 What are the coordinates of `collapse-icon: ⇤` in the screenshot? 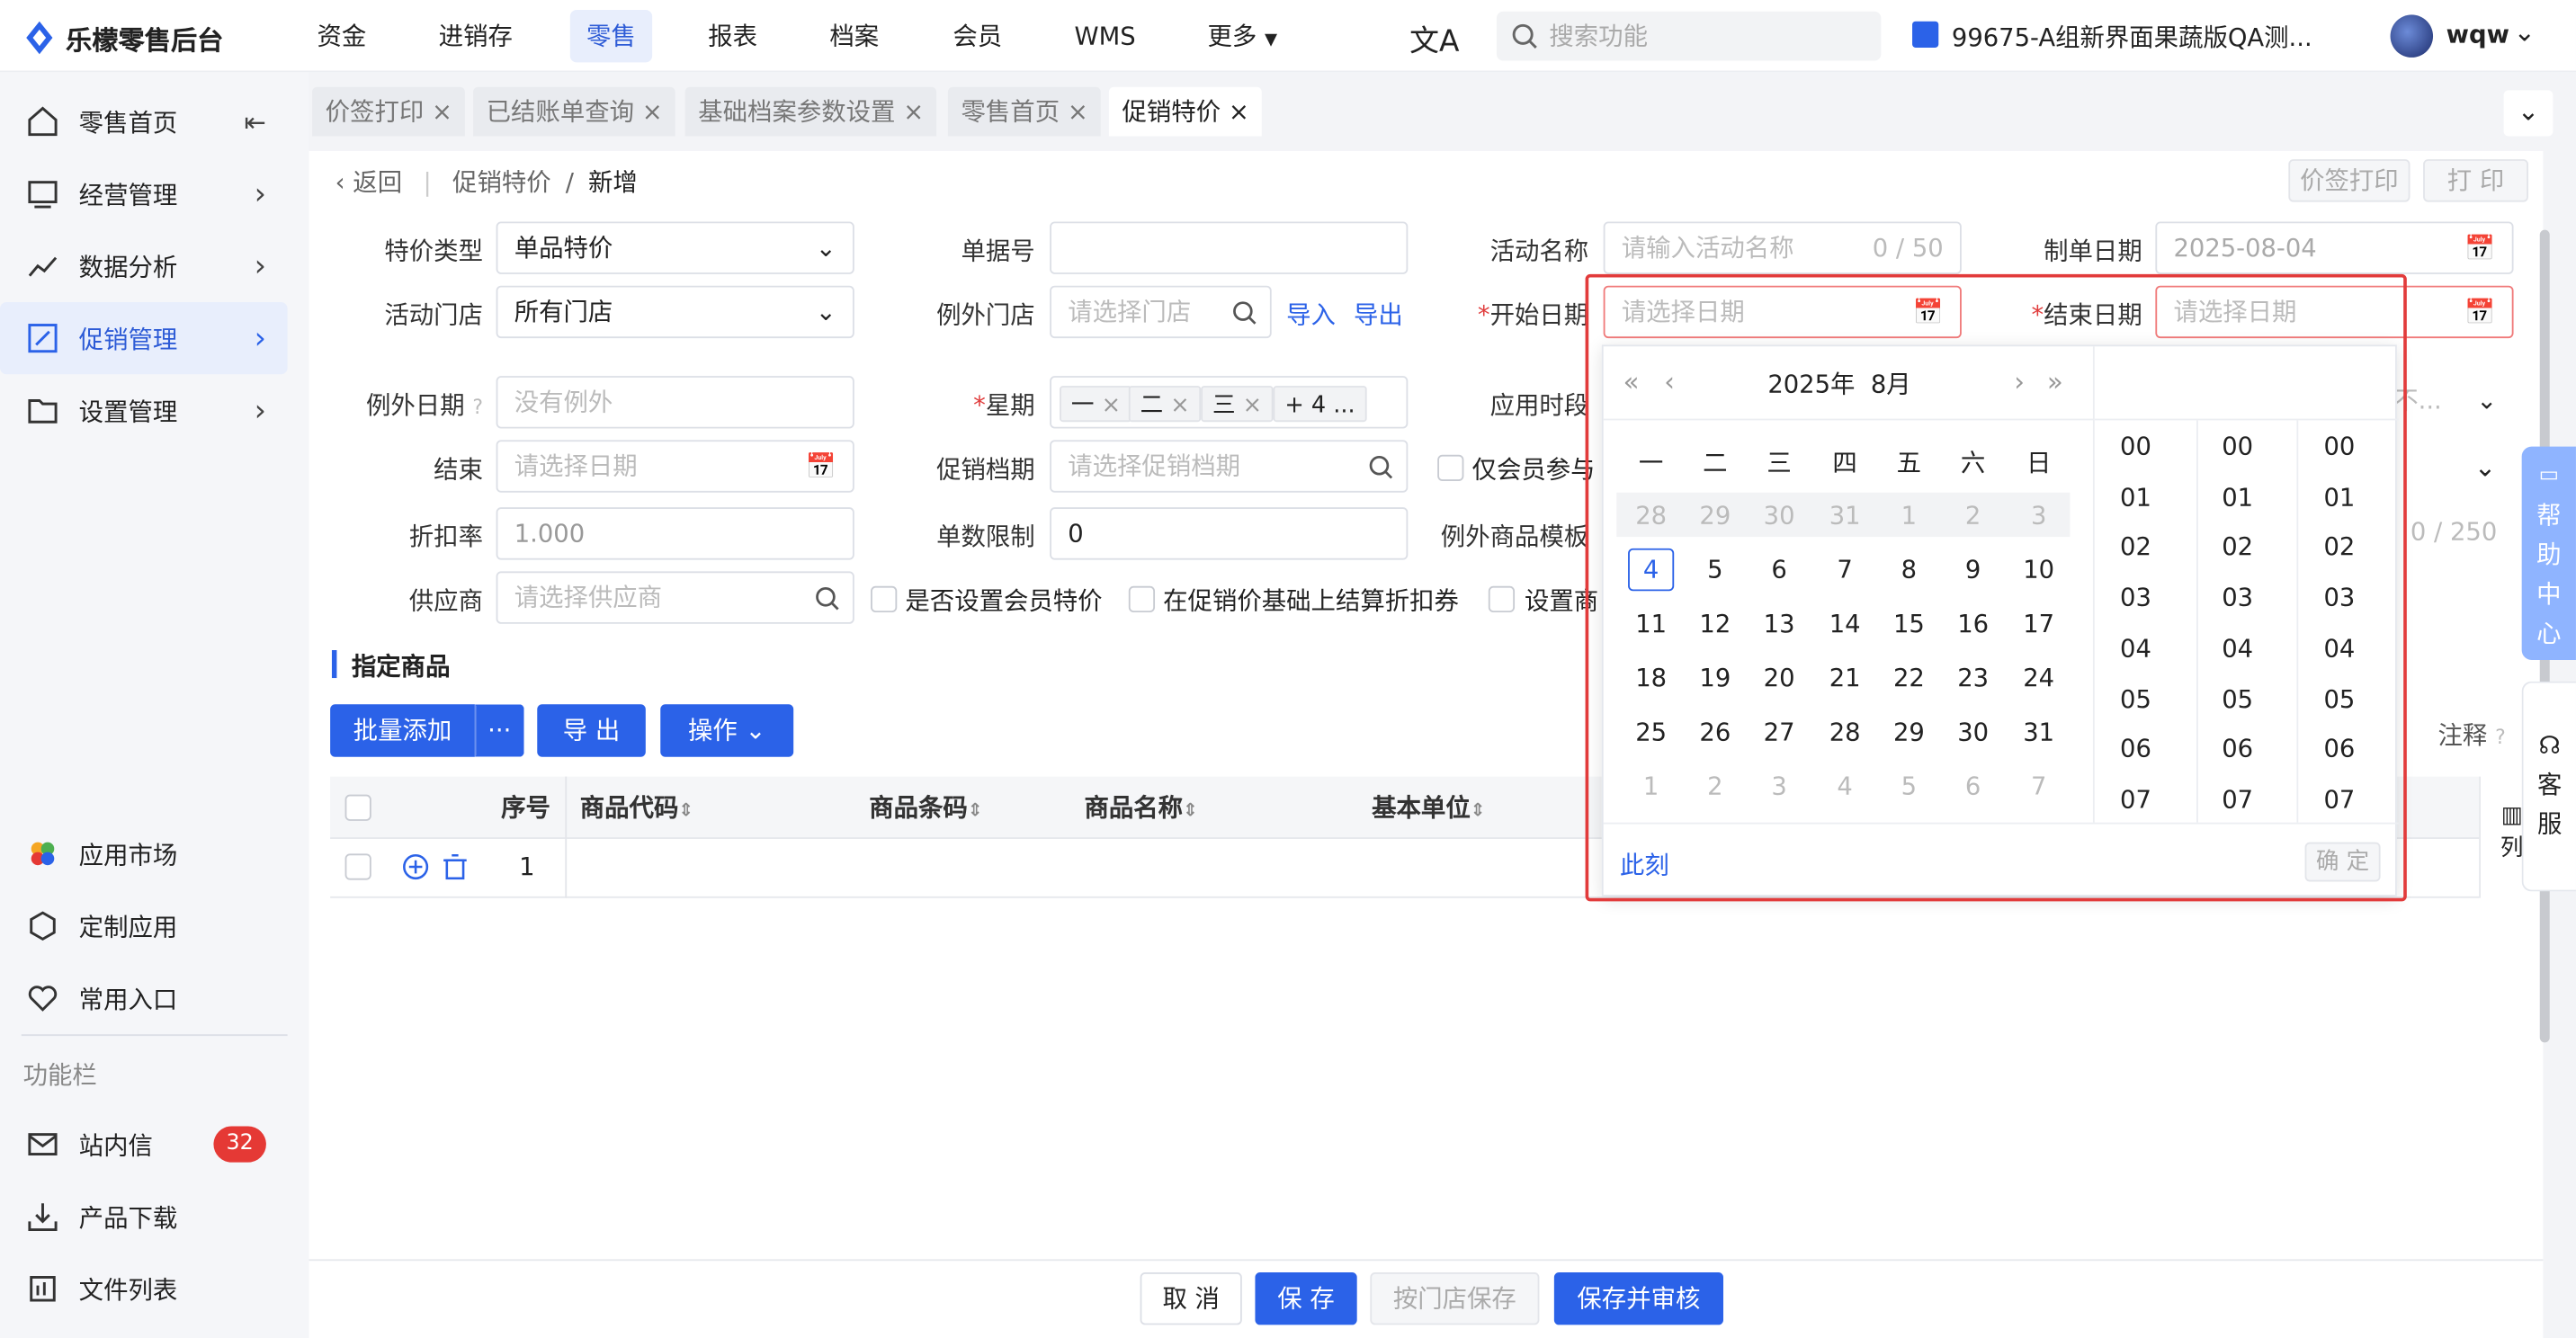 It's located at (255, 122).